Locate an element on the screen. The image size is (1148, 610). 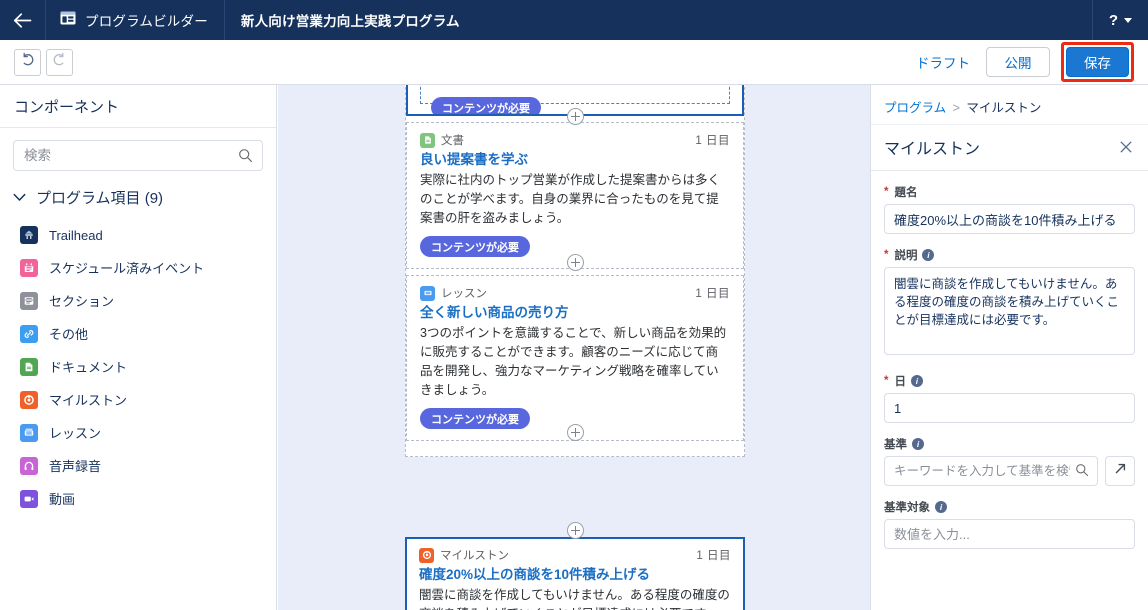
card-day-label: 1 日目 is located at coordinates (712, 141).